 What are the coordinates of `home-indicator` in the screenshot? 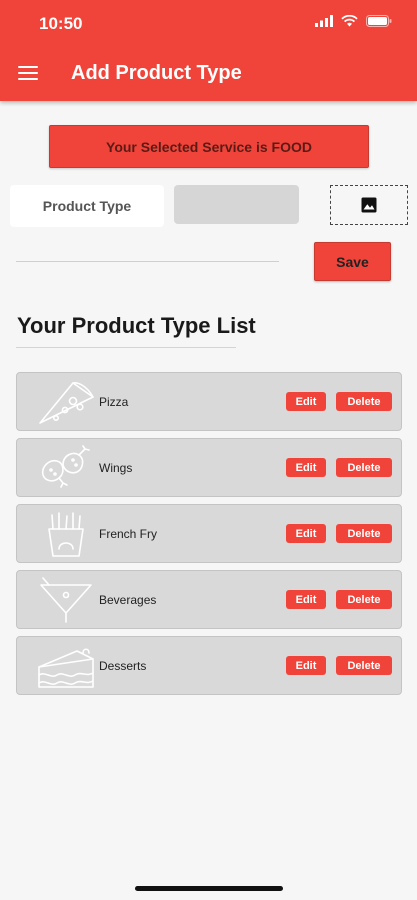 It's located at (209, 888).